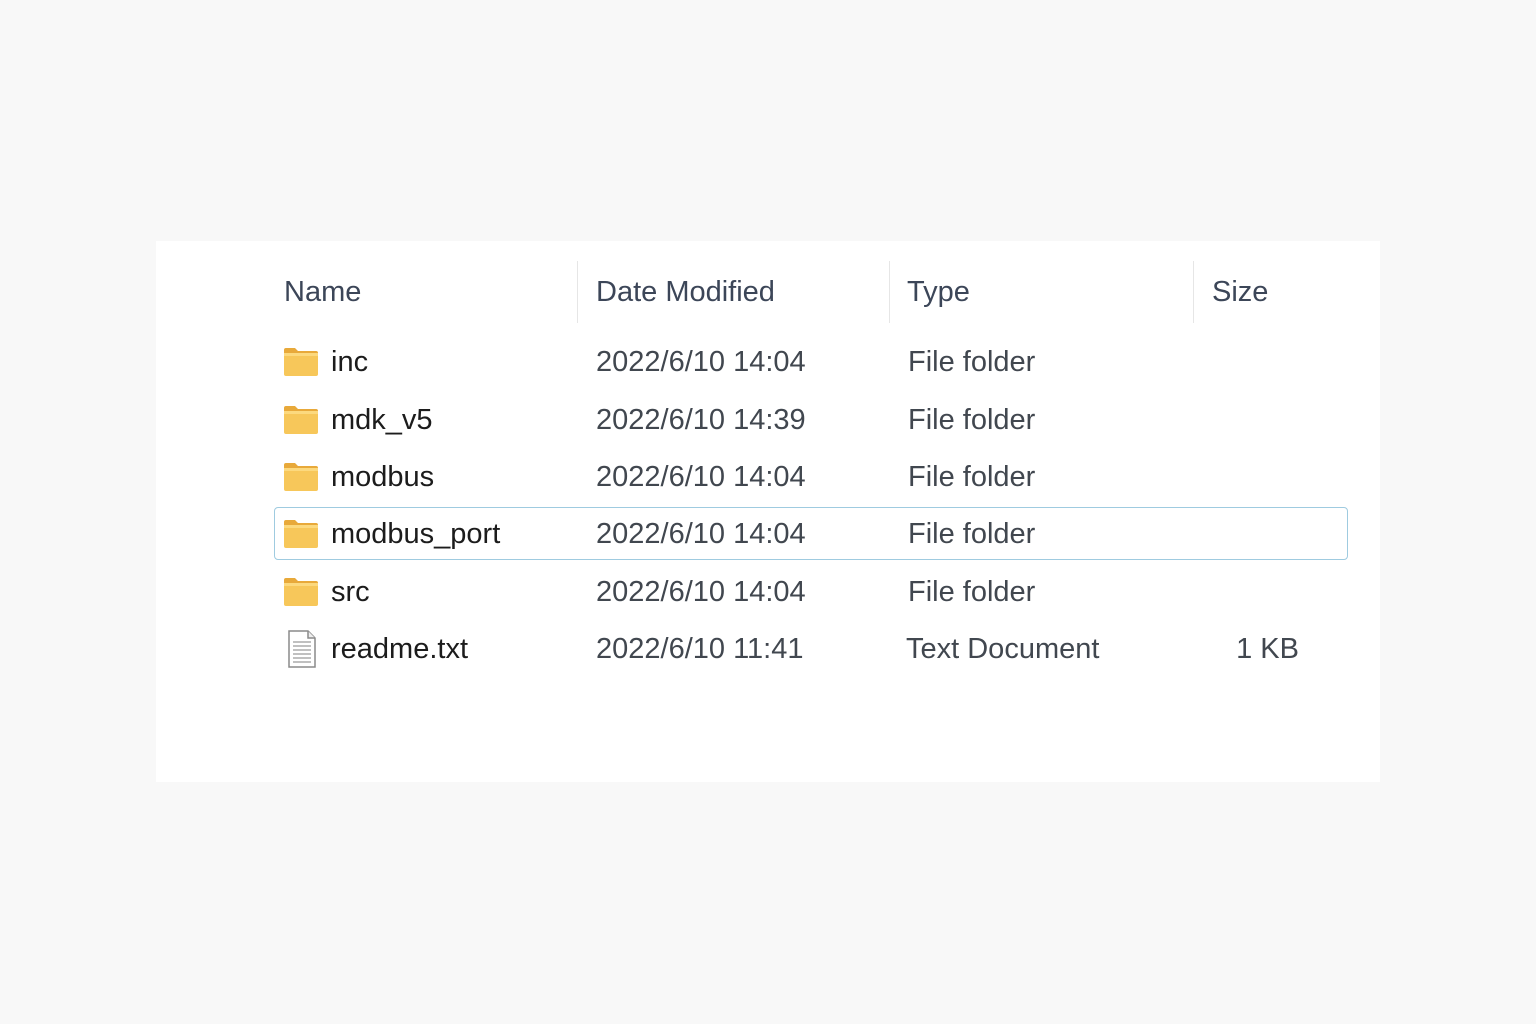 This screenshot has height=1024, width=1536. What do you see at coordinates (811, 476) in the screenshot?
I see `file-row-modbus: modbus 2022/6/10 14:04 File folder` at bounding box center [811, 476].